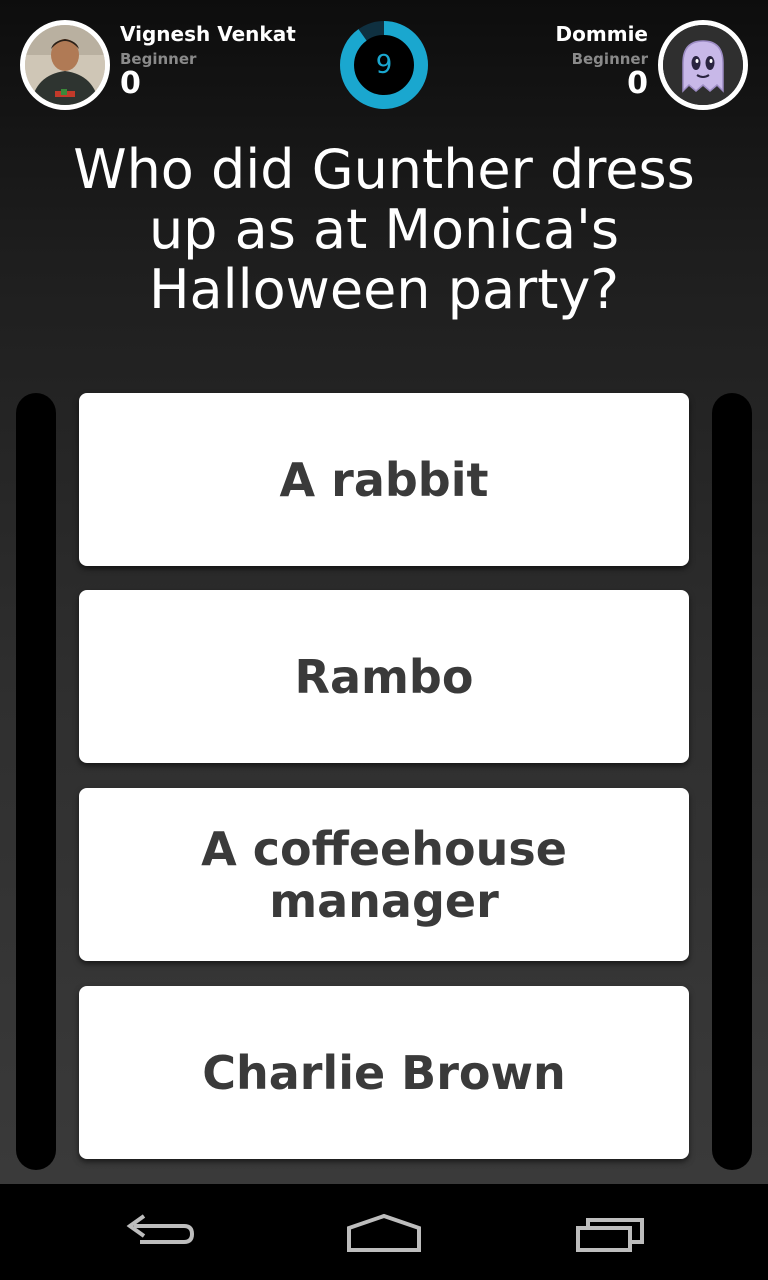 Image resolution: width=768 pixels, height=1280 pixels. I want to click on answer-option-1: A rabbit, so click(384, 479).